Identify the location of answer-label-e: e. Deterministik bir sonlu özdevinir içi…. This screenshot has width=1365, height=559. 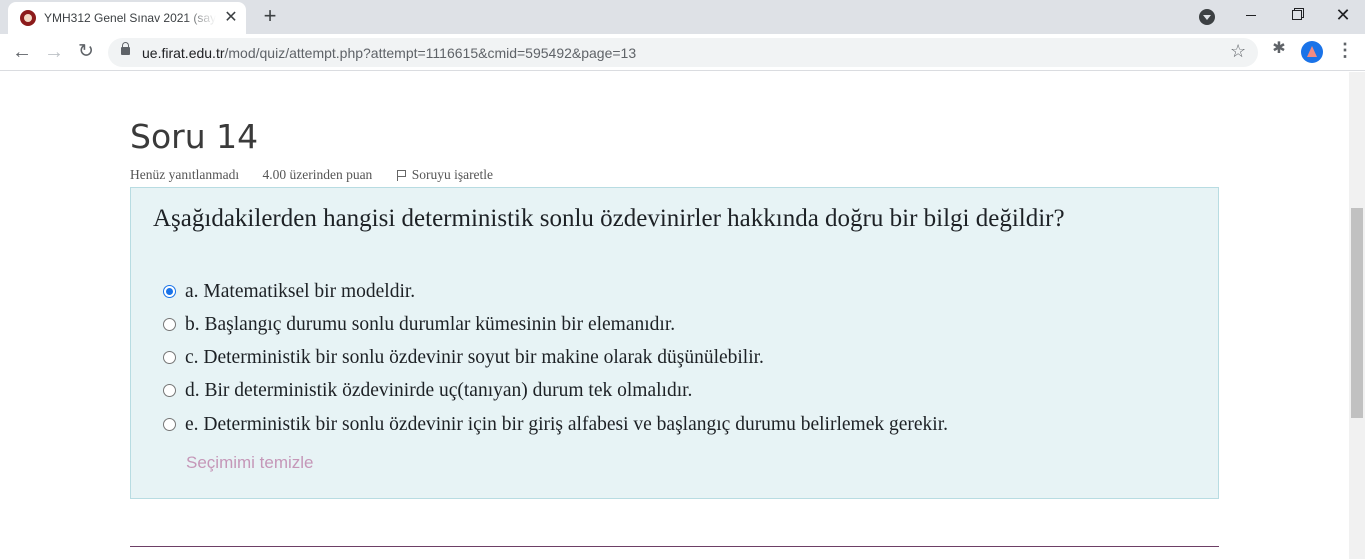
(566, 425).